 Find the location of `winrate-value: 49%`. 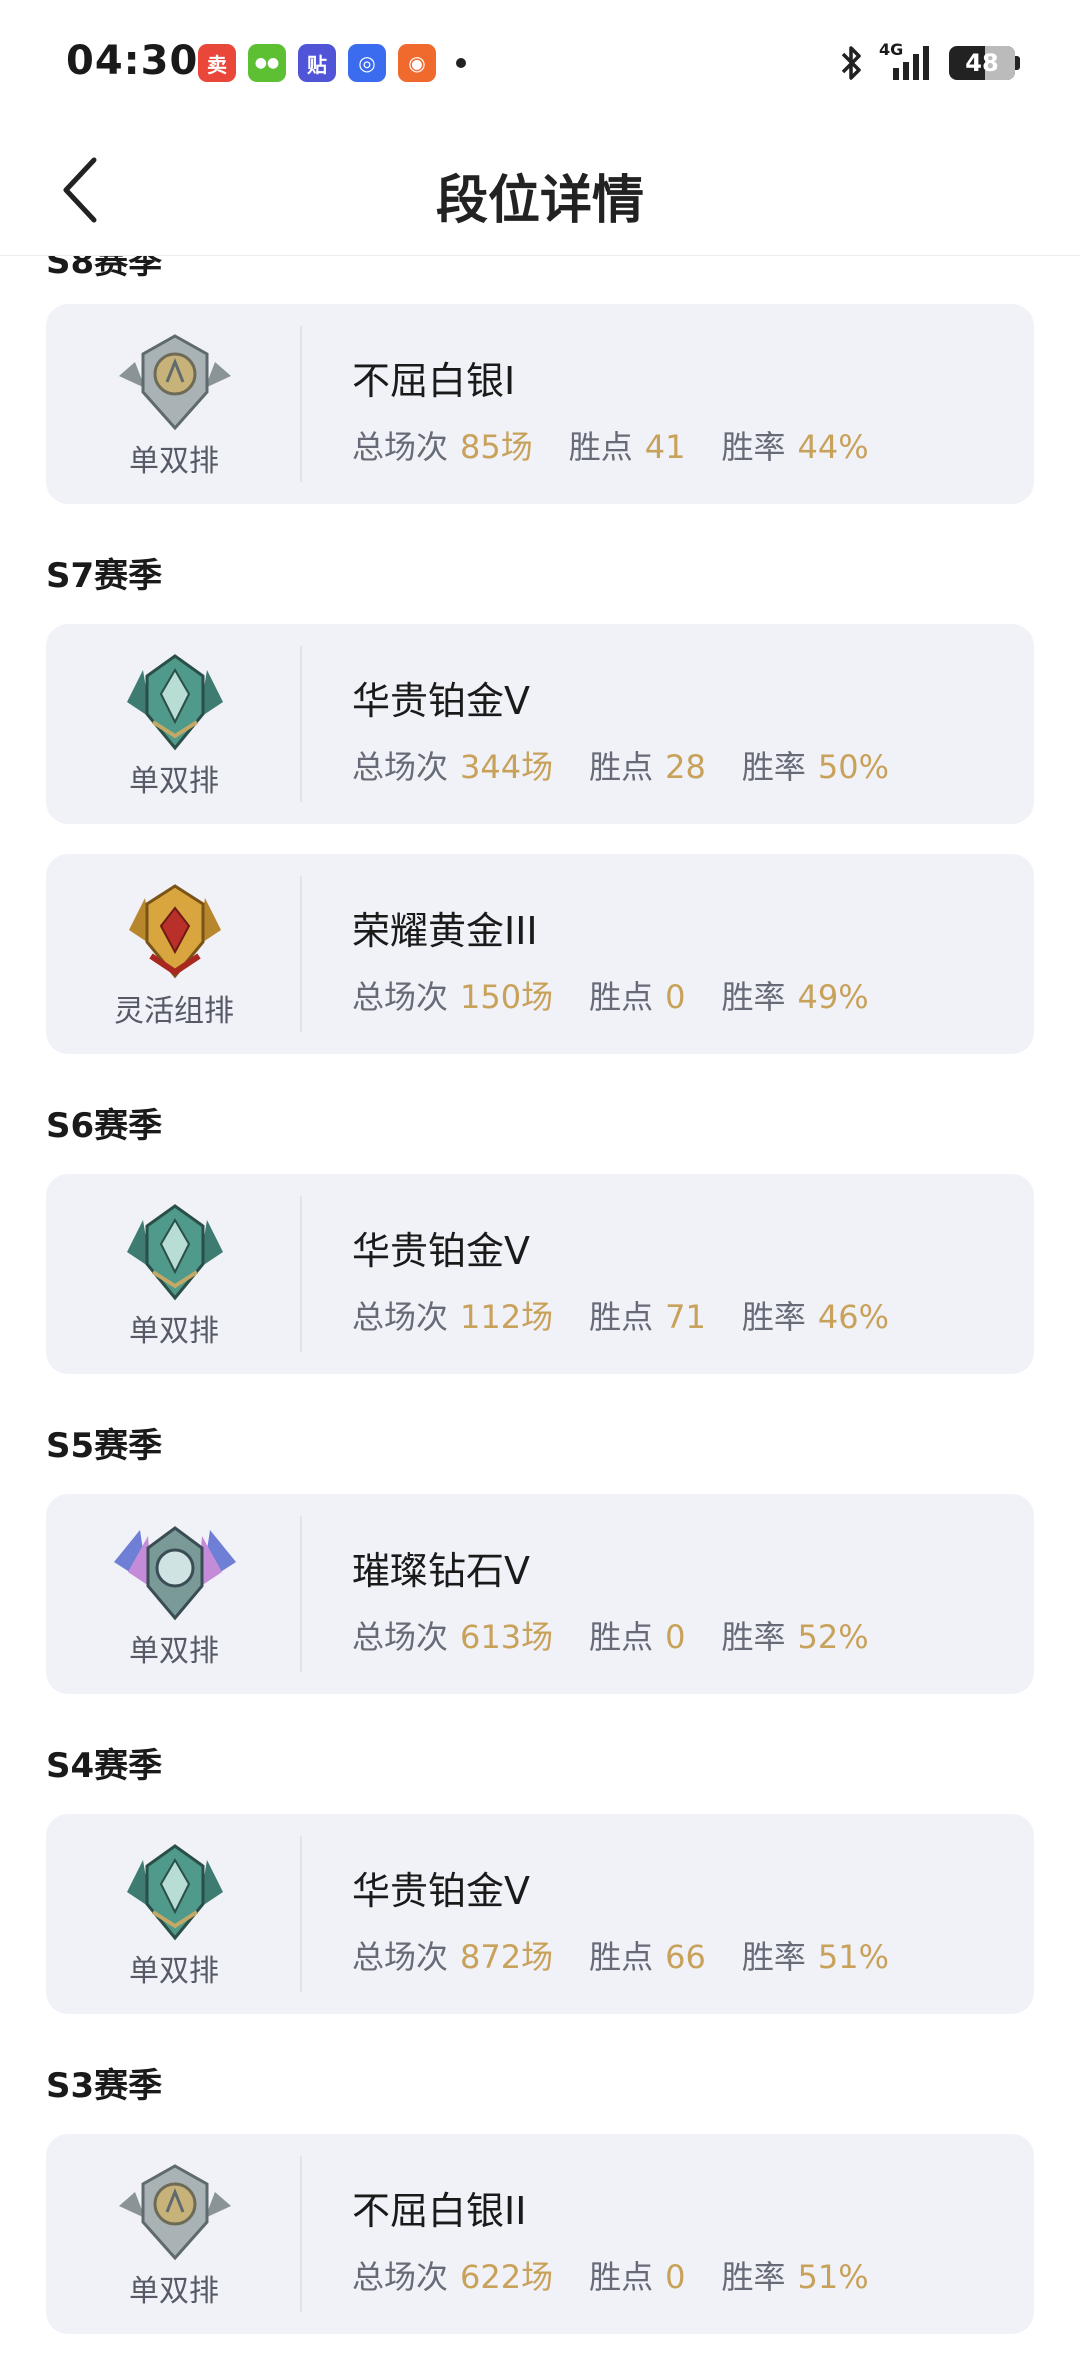

winrate-value: 49% is located at coordinates (833, 997).